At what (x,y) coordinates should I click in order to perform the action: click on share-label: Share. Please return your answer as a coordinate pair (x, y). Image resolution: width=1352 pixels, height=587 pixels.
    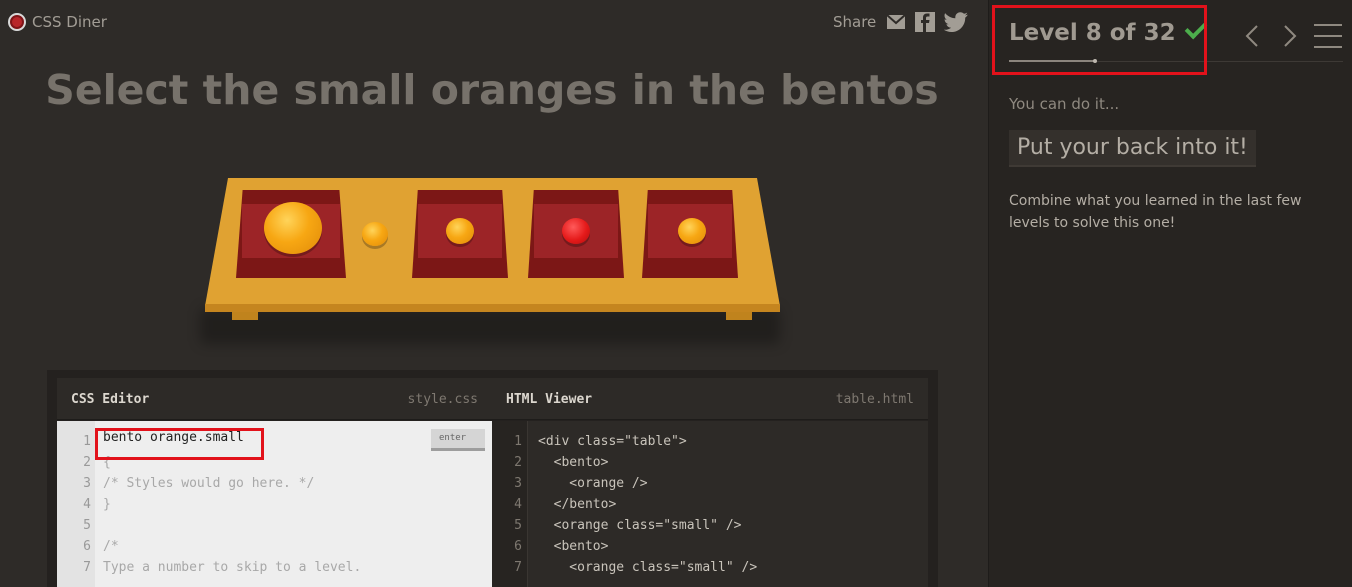
    Looking at the image, I should click on (855, 22).